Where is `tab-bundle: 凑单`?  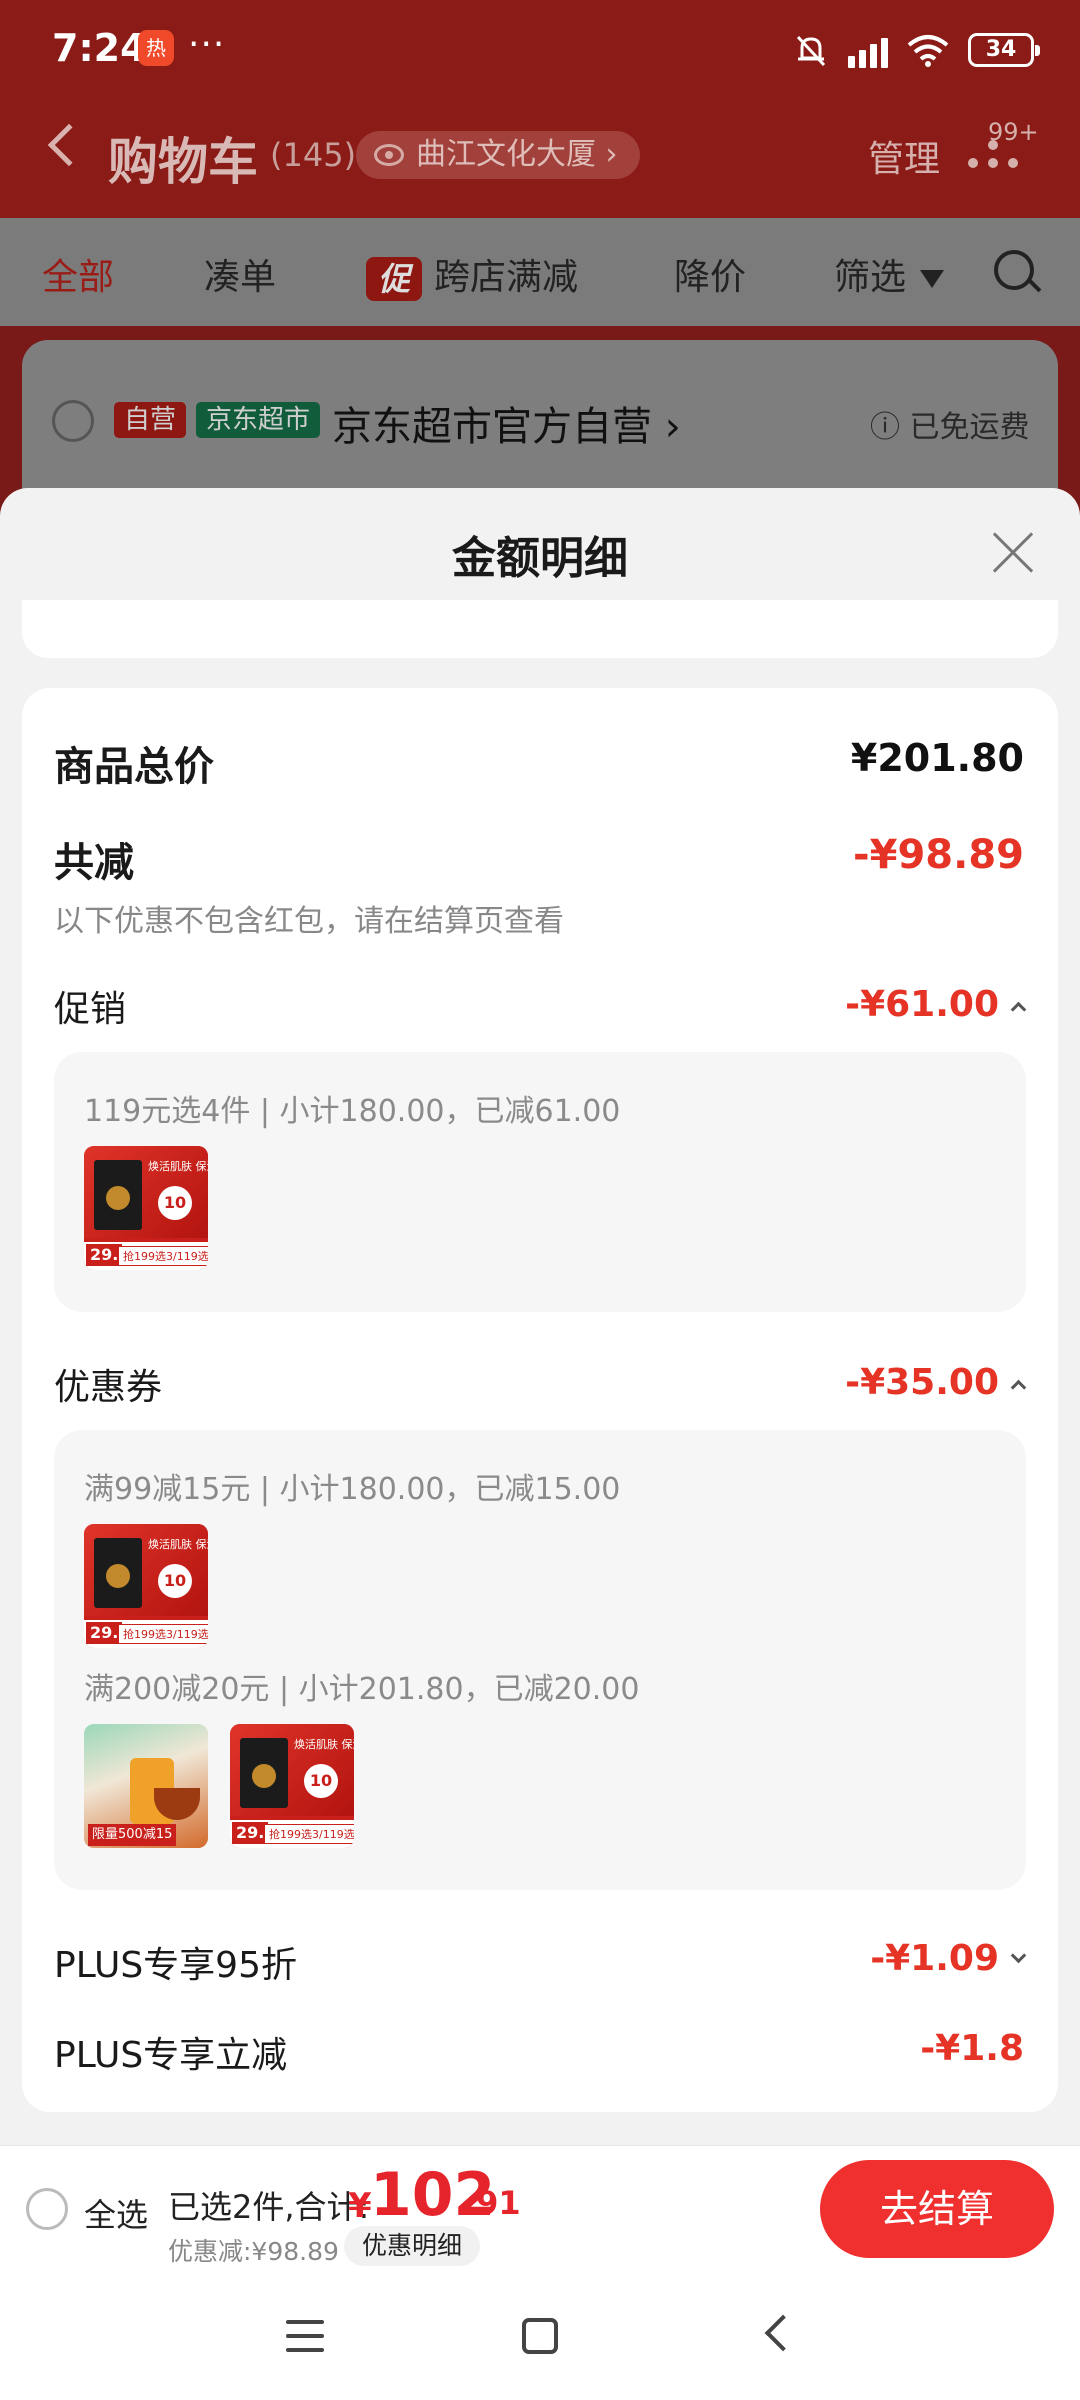 tab-bundle: 凑单 is located at coordinates (240, 274).